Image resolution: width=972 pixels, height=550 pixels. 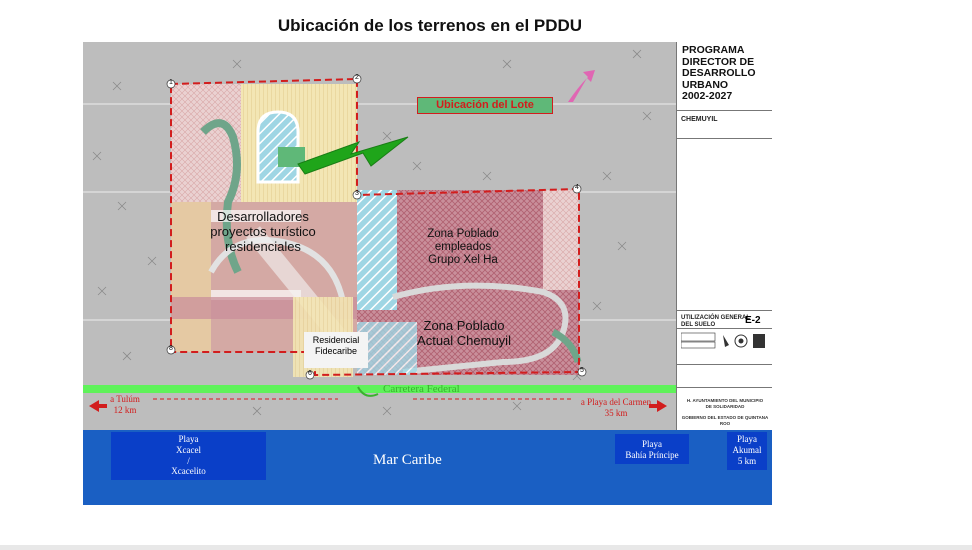 What do you see at coordinates (725, 420) in the screenshot?
I see `gobierno: GOBIERNO DEL ESTADO DE QUINTANA ROO` at bounding box center [725, 420].